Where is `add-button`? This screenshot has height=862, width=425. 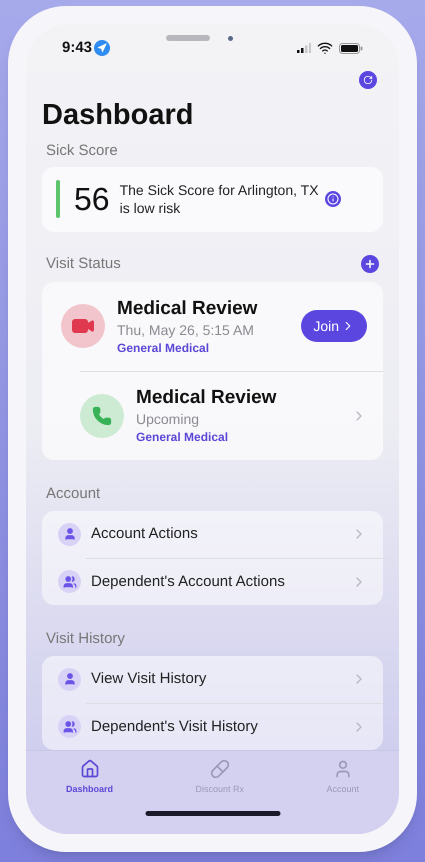
add-button is located at coordinates (370, 263).